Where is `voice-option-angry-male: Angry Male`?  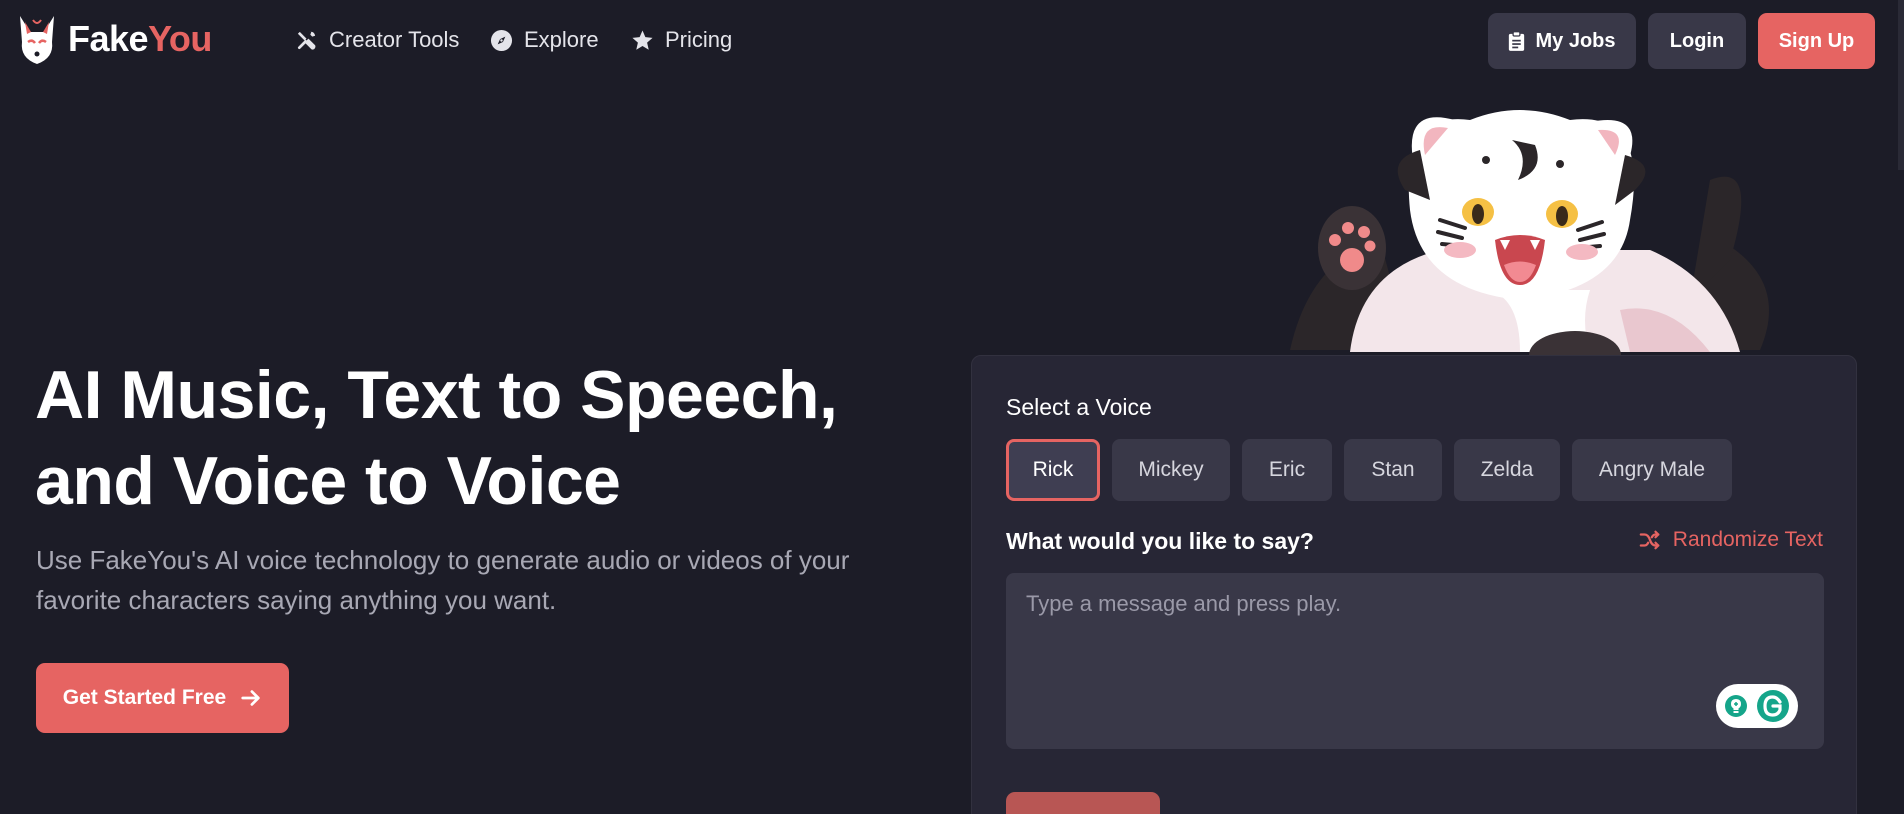
voice-option-angry-male: Angry Male is located at coordinates (1652, 470).